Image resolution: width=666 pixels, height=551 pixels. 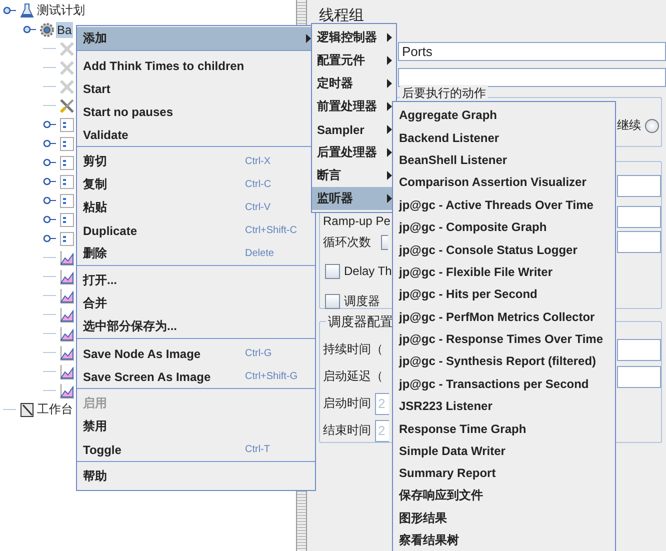 I want to click on field-label: 循环次数, so click(x=347, y=242).